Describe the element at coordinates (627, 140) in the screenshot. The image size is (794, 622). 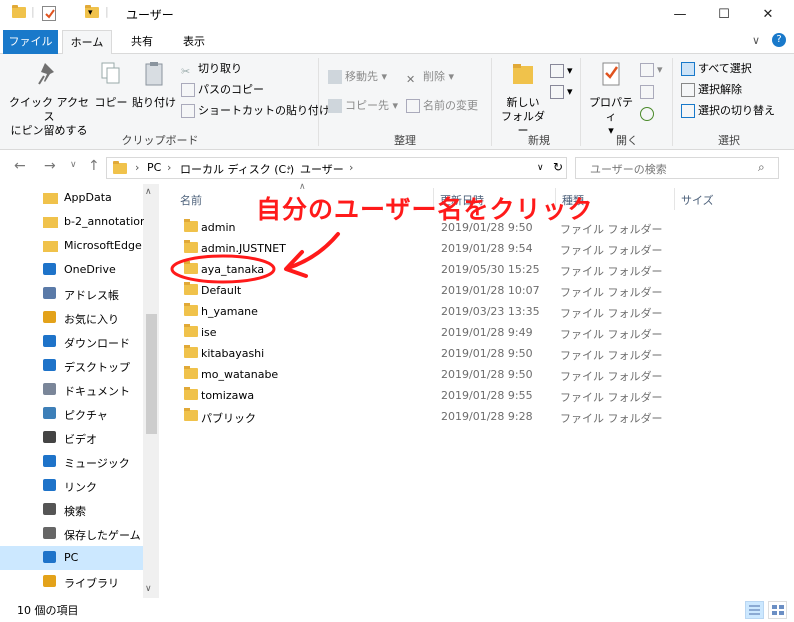
I see `group-label-open: 開く` at that location.